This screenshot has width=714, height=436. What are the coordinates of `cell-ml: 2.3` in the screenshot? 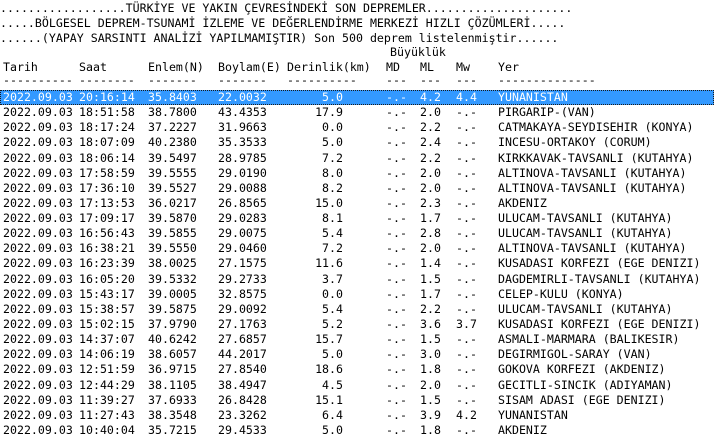 It's located at (430, 202).